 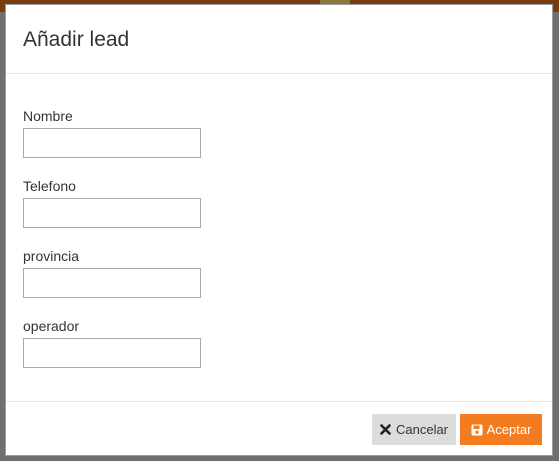 What do you see at coordinates (51, 326) in the screenshot?
I see `operador-label: operador` at bounding box center [51, 326].